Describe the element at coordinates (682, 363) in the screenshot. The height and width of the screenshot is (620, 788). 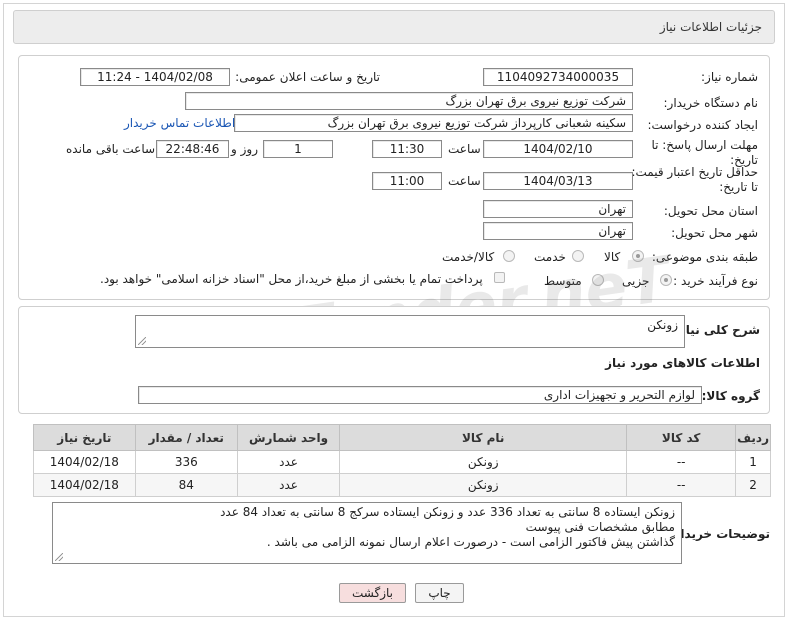
I see `goods-section-title: اطلاعات کالاهای مورد نیاز` at that location.